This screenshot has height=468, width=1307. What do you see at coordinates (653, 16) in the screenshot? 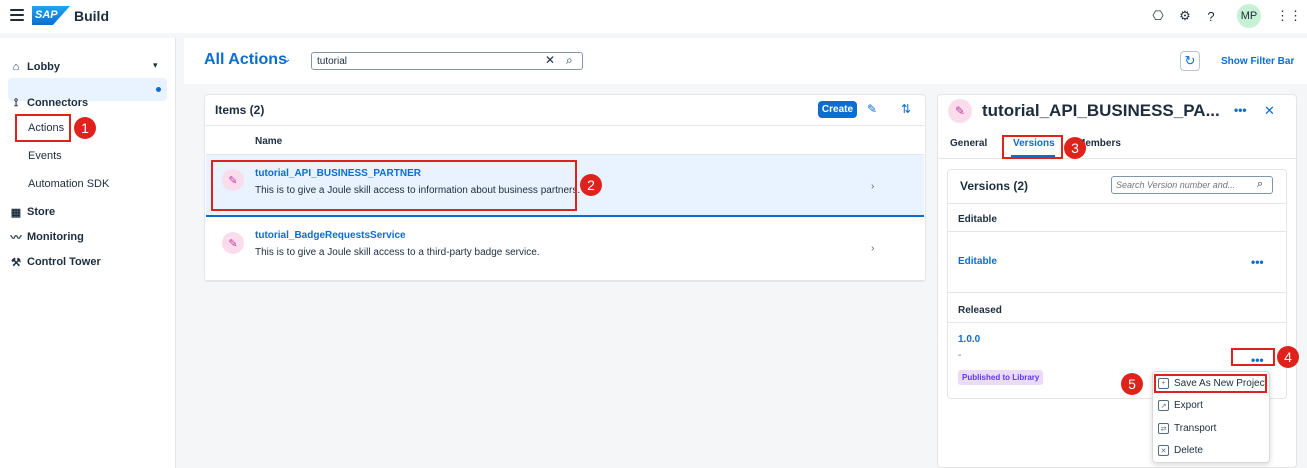
I see `shell-bar: SAP Build ⎔ ⚙ ? MP ⋮⋮` at bounding box center [653, 16].